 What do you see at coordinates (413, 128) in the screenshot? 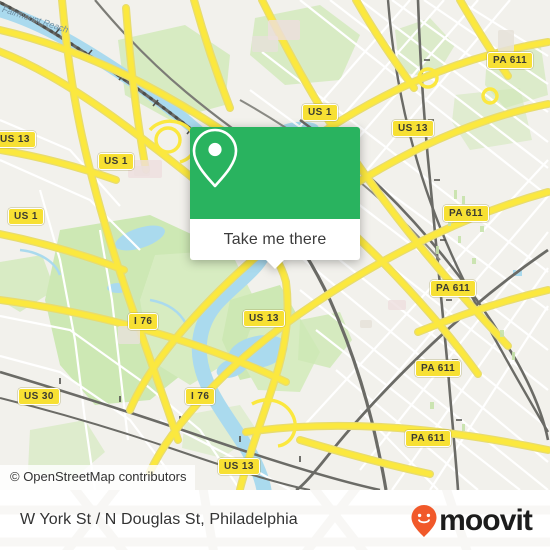
I see `road-shield-us13-top: US 13` at bounding box center [413, 128].